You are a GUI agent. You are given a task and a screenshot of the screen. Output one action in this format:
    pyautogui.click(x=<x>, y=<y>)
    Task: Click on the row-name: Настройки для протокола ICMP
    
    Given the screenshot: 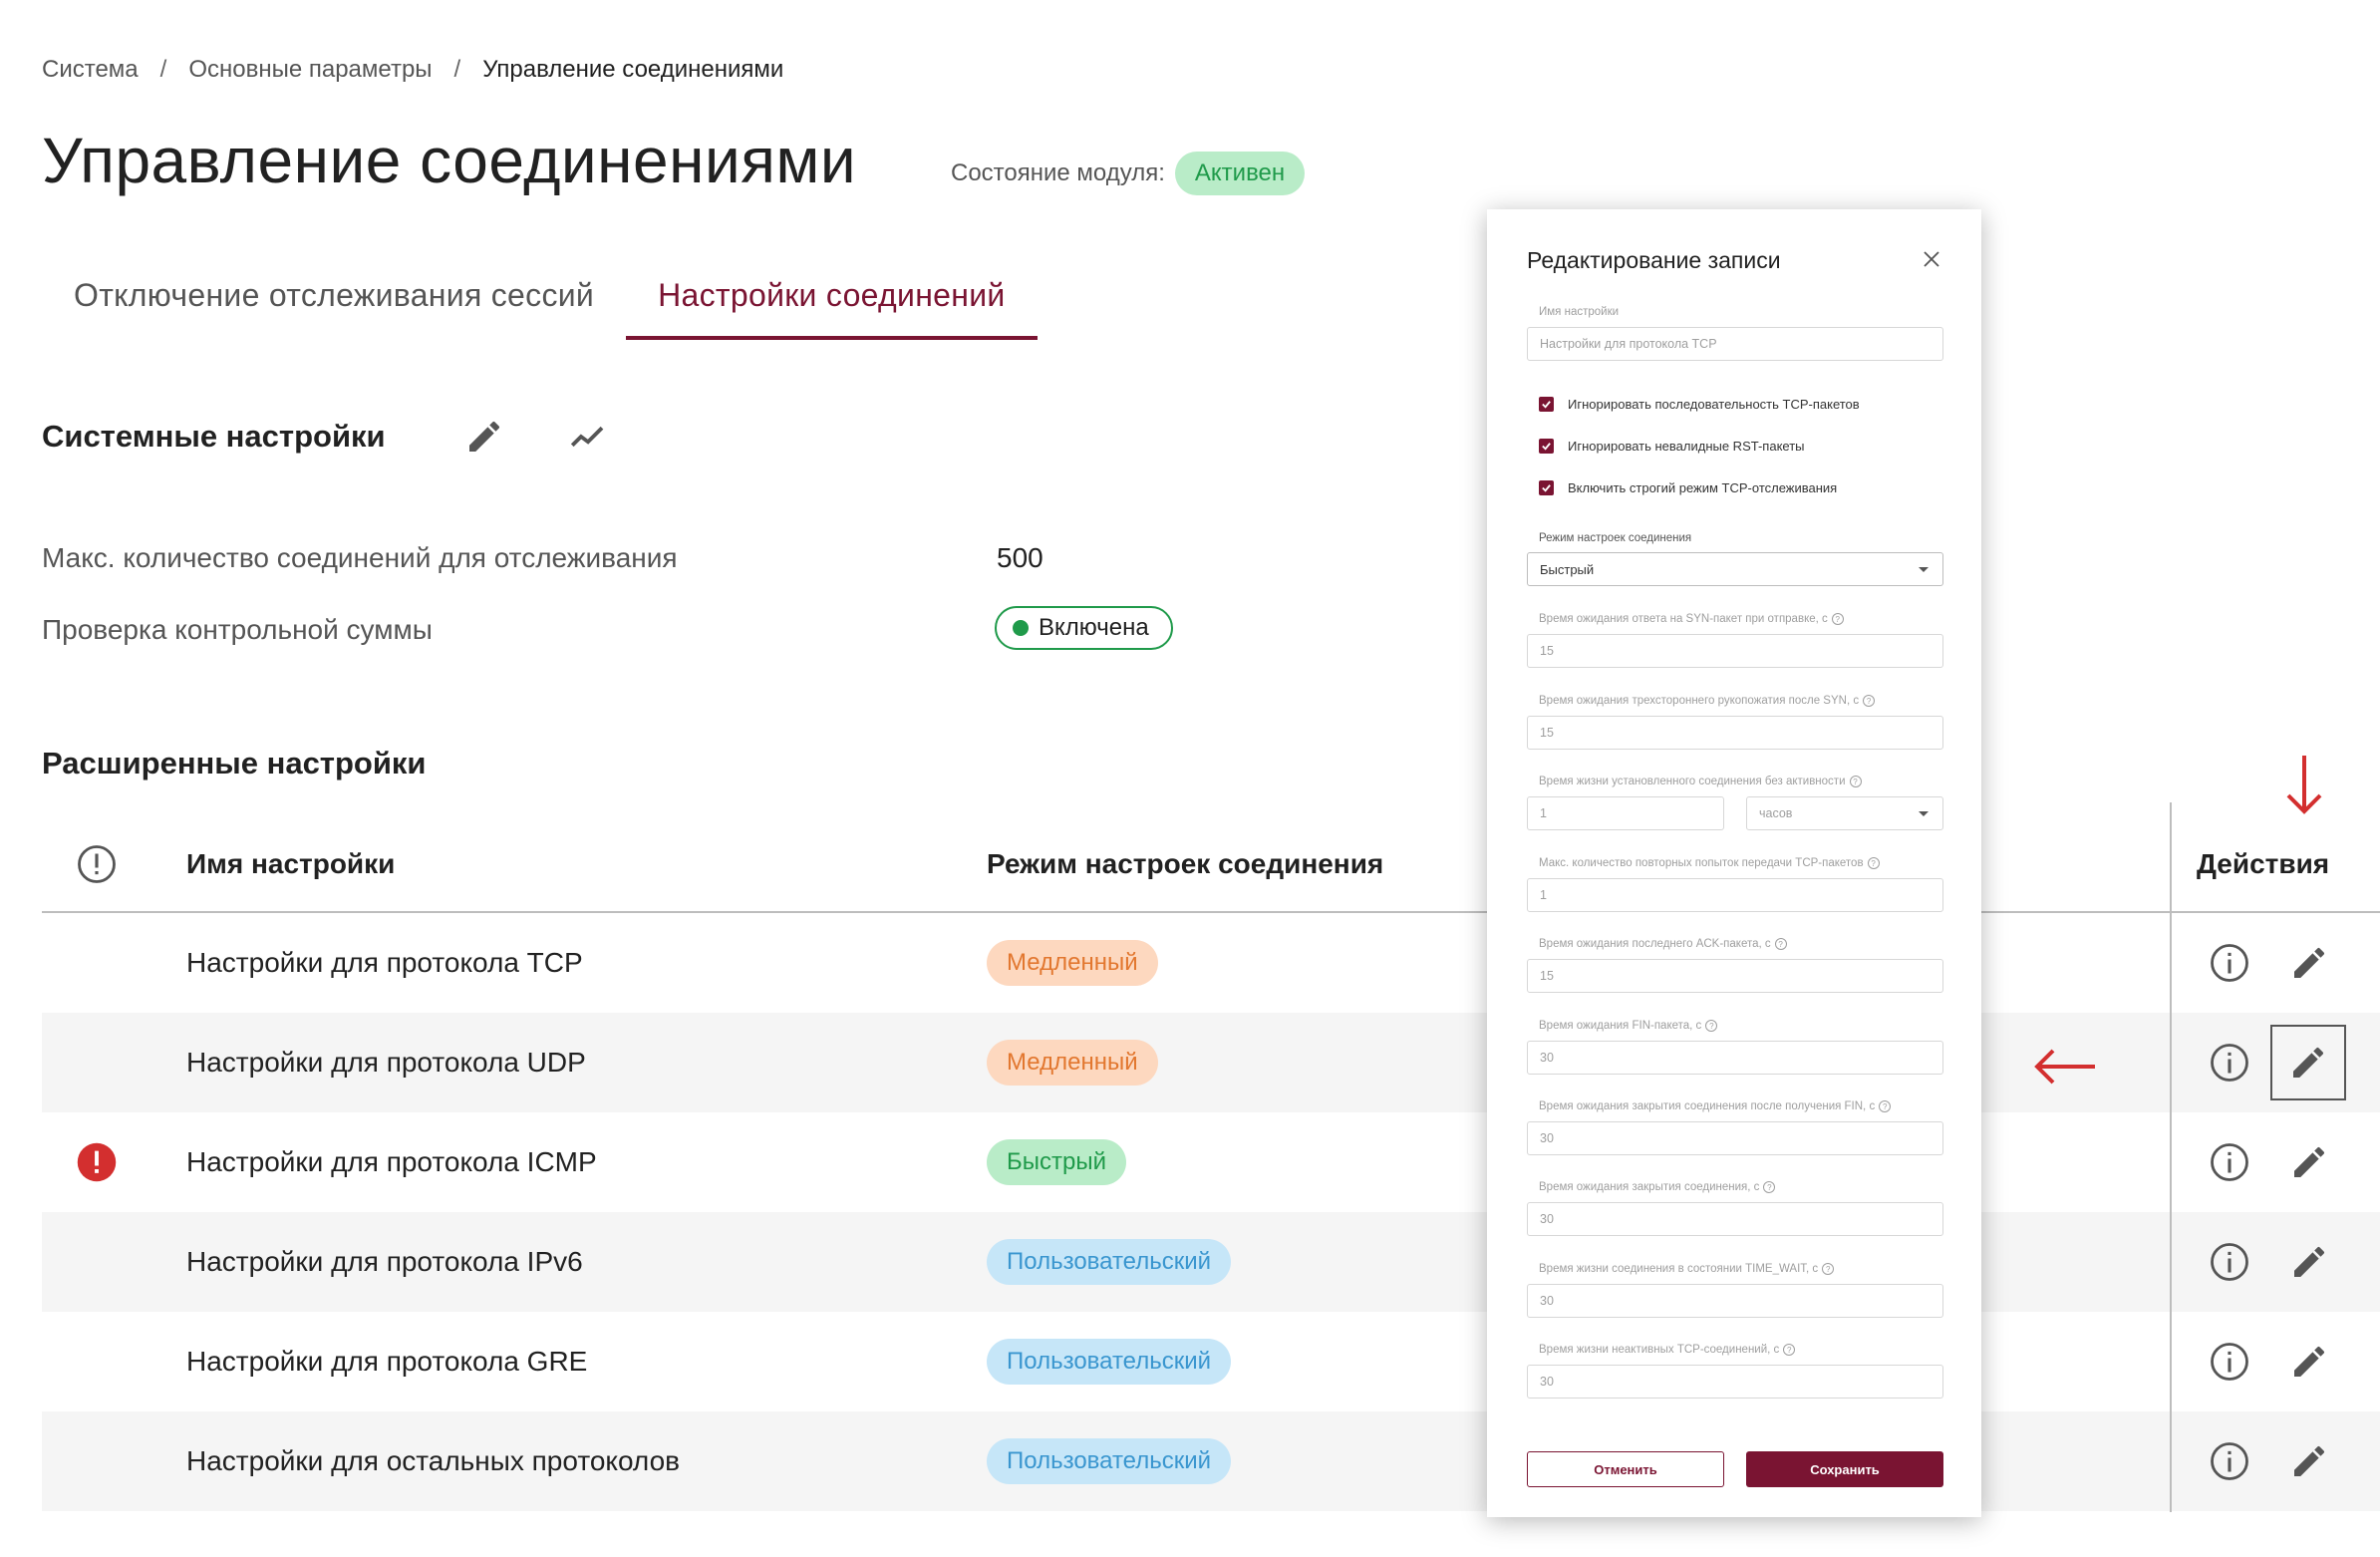 What is the action you would take?
    pyautogui.click(x=391, y=1161)
    